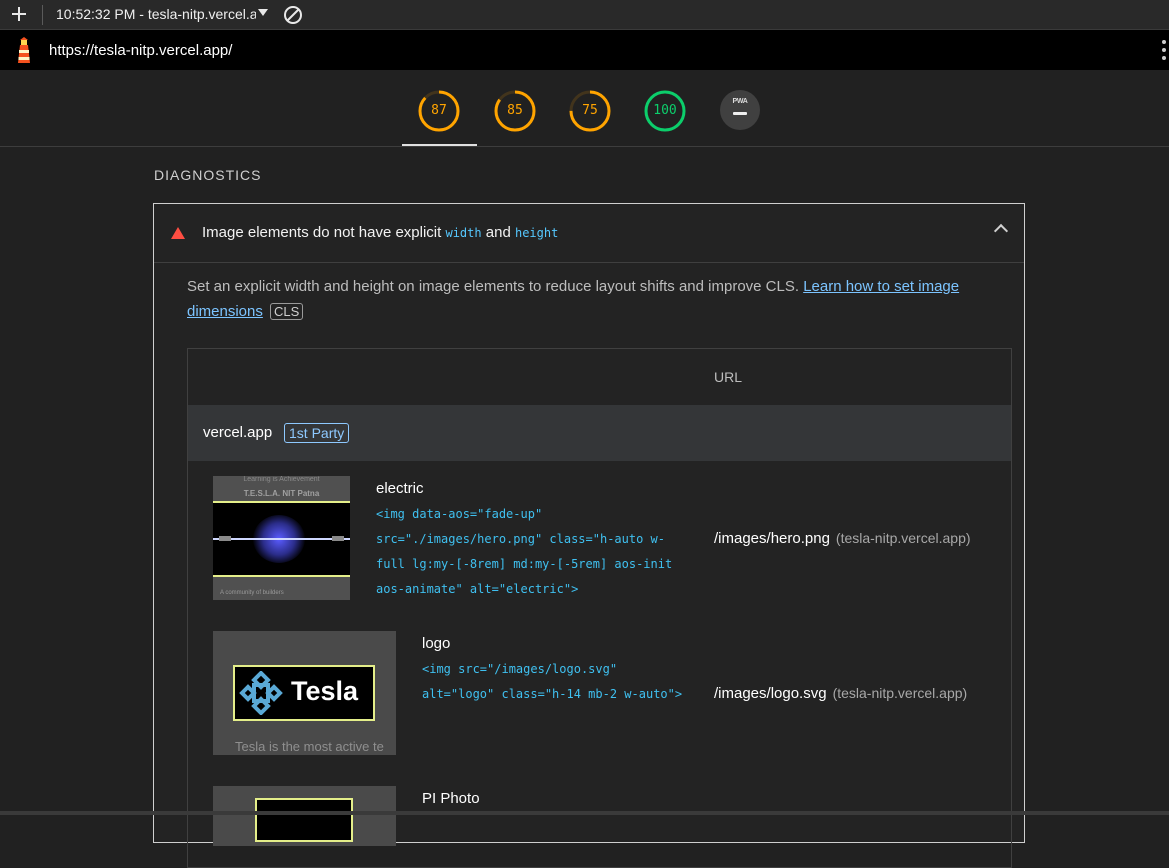 The image size is (1169, 868). I want to click on audit-title-code-height: height, so click(536, 233).